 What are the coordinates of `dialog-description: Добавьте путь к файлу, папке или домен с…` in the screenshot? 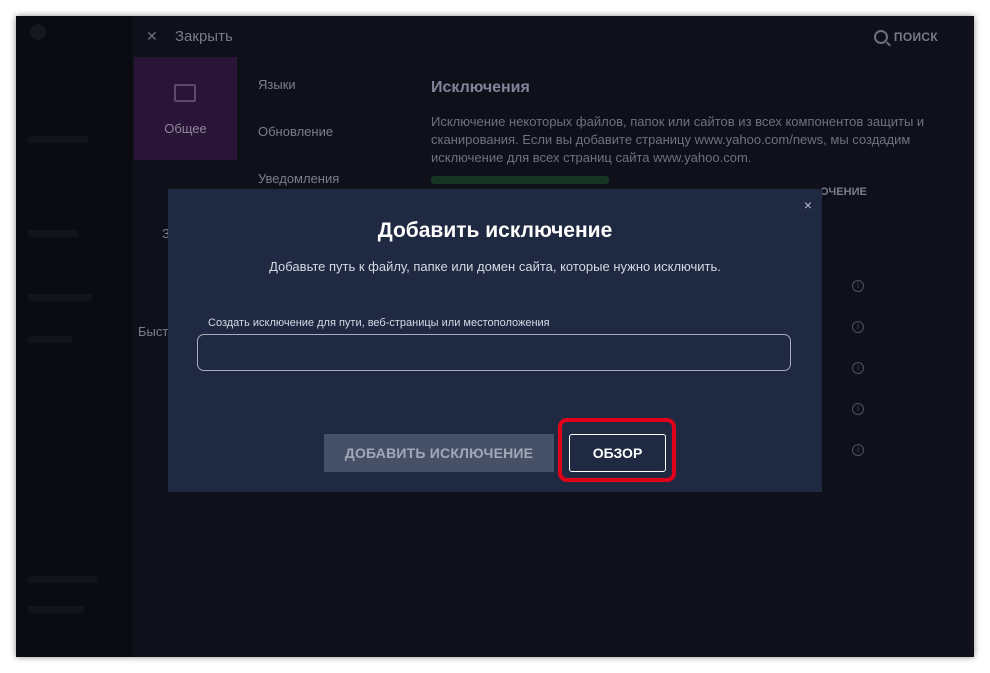 It's located at (495, 266).